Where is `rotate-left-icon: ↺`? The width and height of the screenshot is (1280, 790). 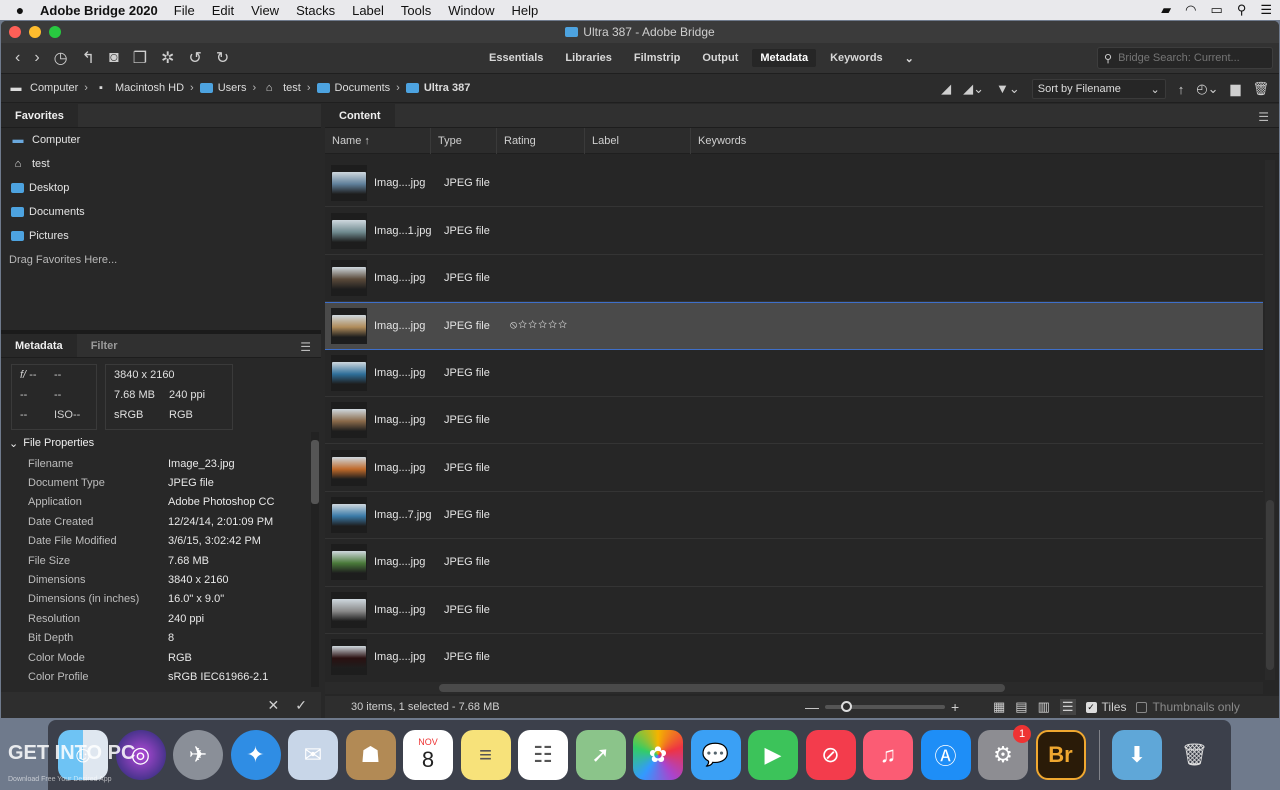
rotate-left-icon: ↺ is located at coordinates (194, 58).